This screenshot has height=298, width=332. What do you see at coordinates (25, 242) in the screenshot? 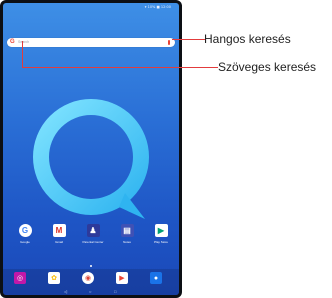
I see `app-label: Google` at bounding box center [25, 242].